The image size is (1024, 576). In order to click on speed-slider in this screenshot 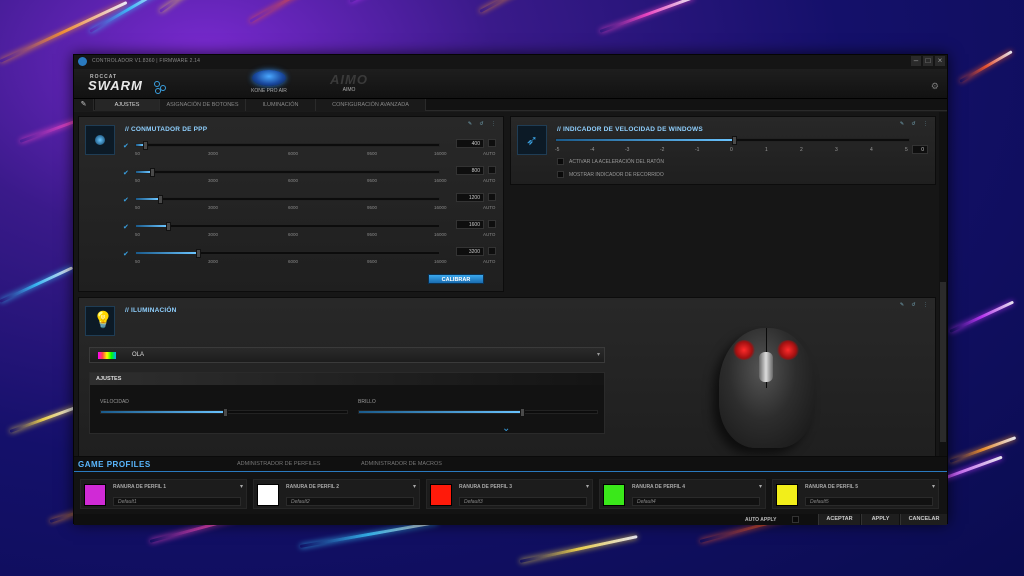, I will do `click(224, 412)`.